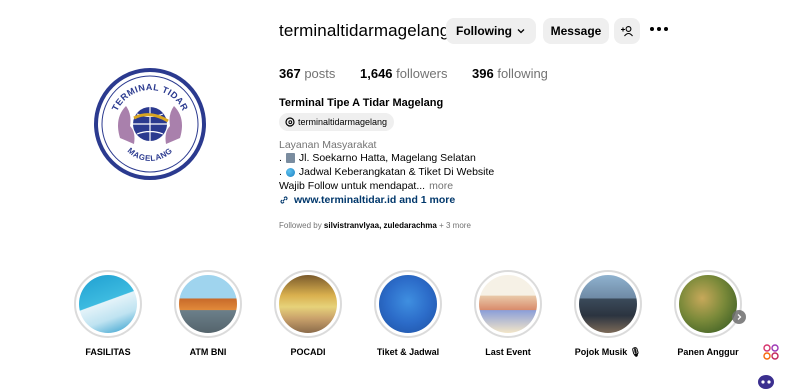 The height and width of the screenshot is (389, 788). What do you see at coordinates (508, 352) in the screenshot?
I see `highlight-label: Last Event` at bounding box center [508, 352].